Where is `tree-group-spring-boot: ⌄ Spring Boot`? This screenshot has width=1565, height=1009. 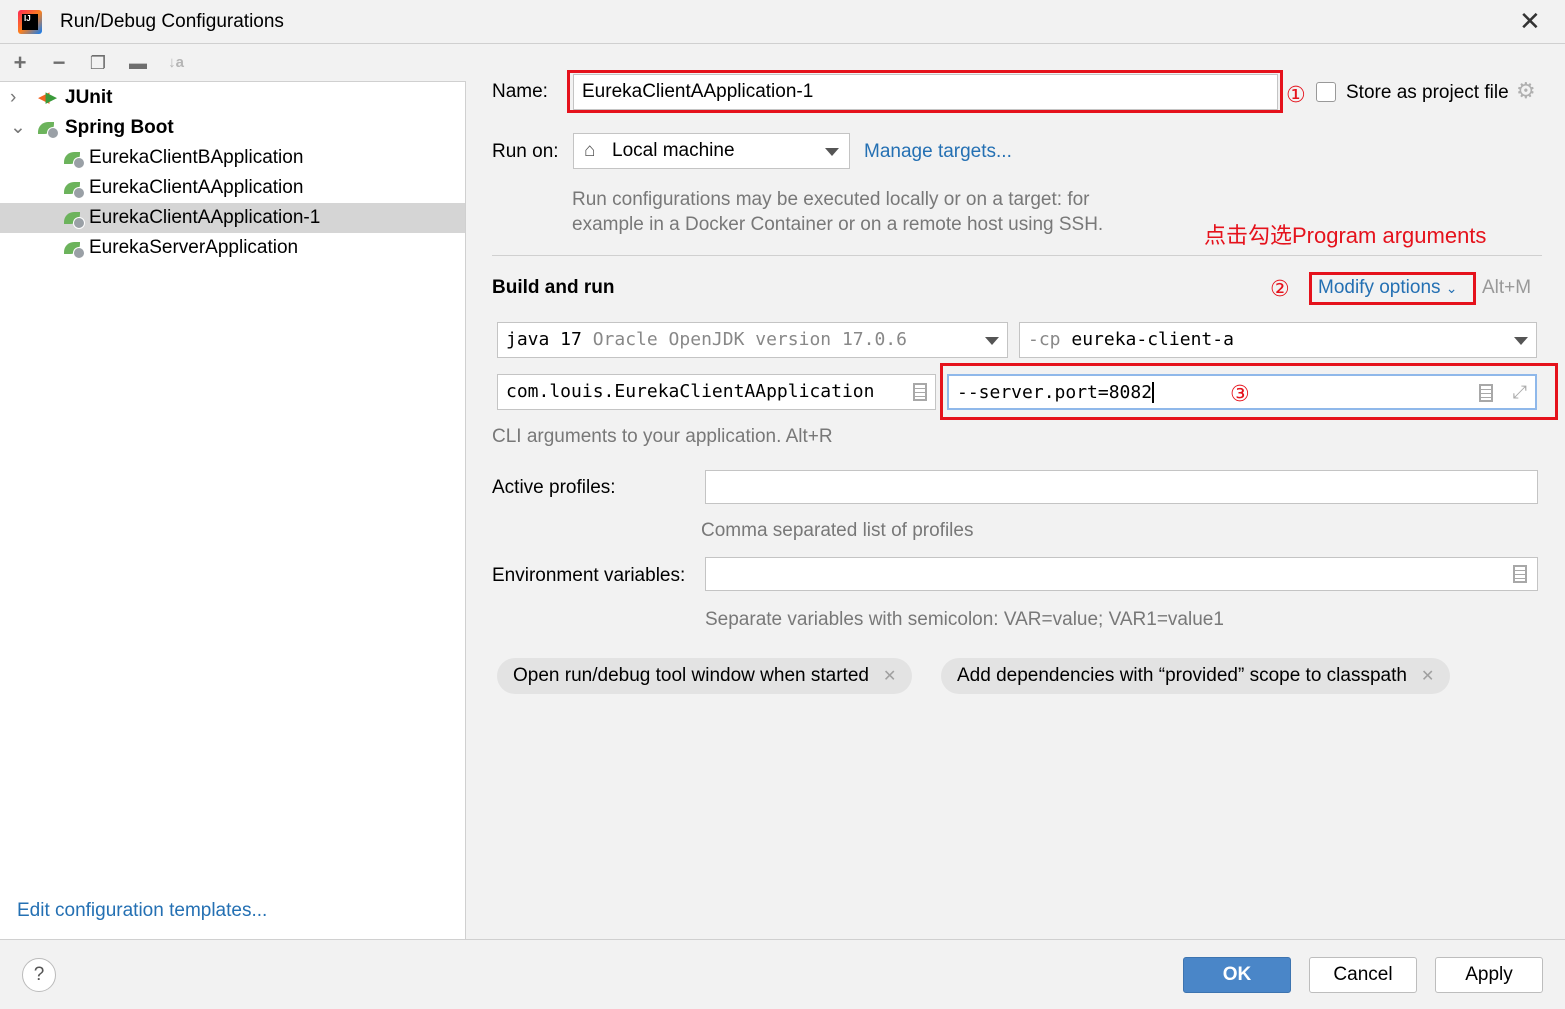
tree-group-spring-boot: ⌄ Spring Boot is located at coordinates (232, 128).